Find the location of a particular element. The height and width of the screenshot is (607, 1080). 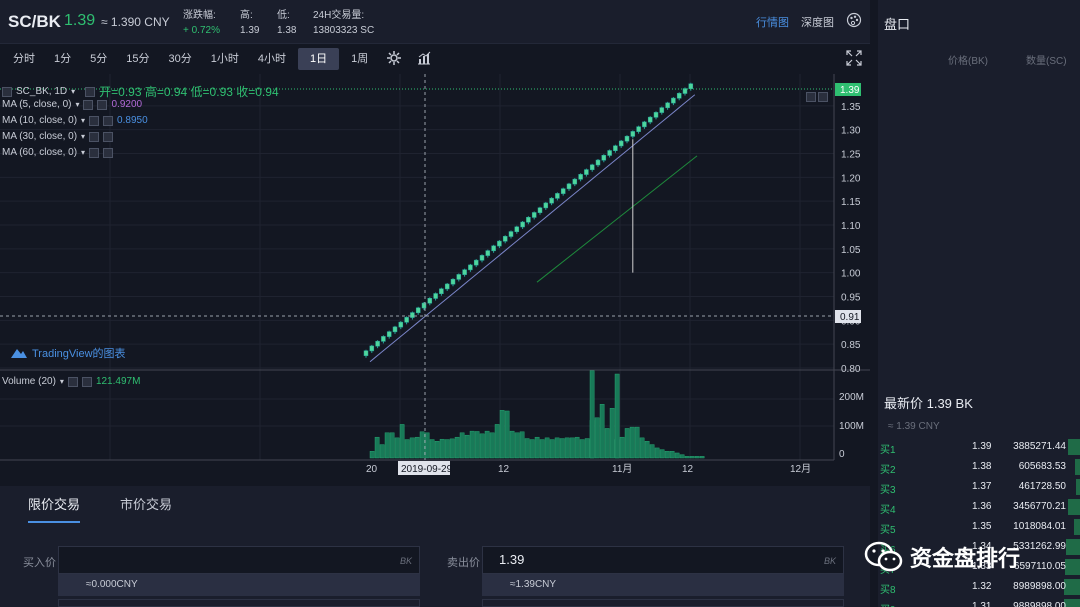

bid-price: 1.39 is located at coordinates (982, 446).